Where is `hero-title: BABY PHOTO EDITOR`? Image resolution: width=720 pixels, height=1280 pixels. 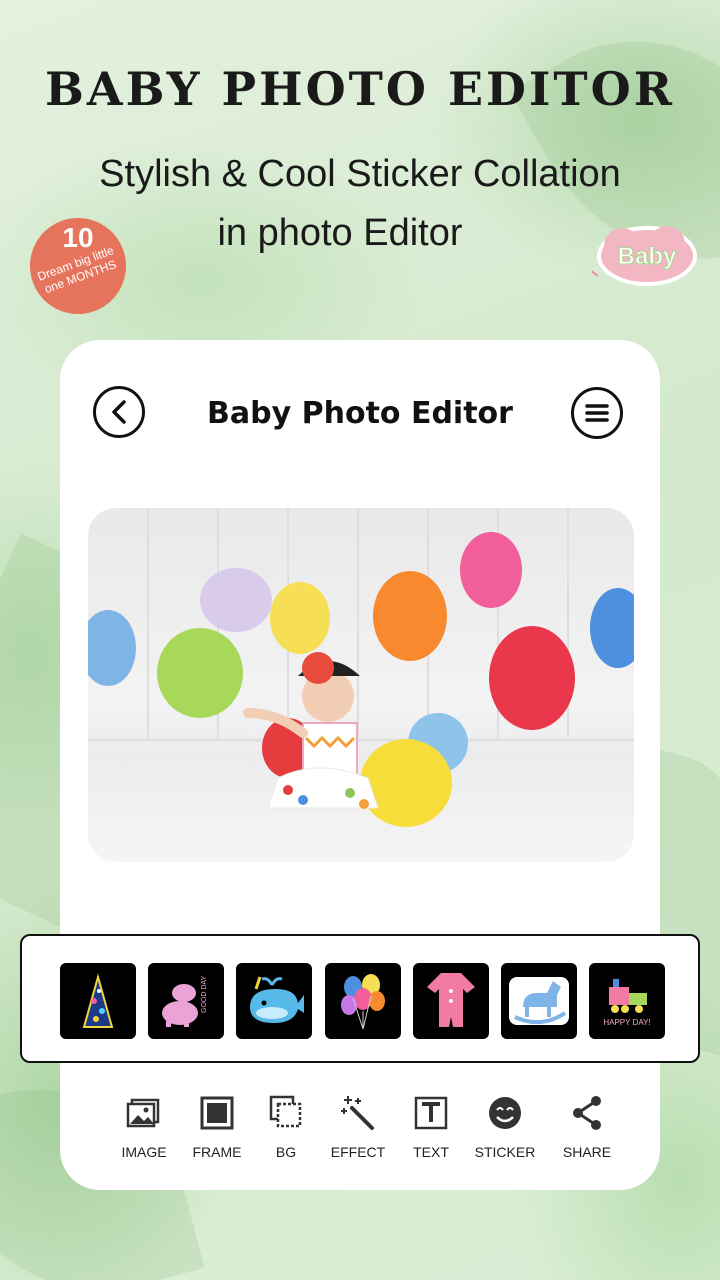 hero-title: BABY PHOTO EDITOR is located at coordinates (360, 89).